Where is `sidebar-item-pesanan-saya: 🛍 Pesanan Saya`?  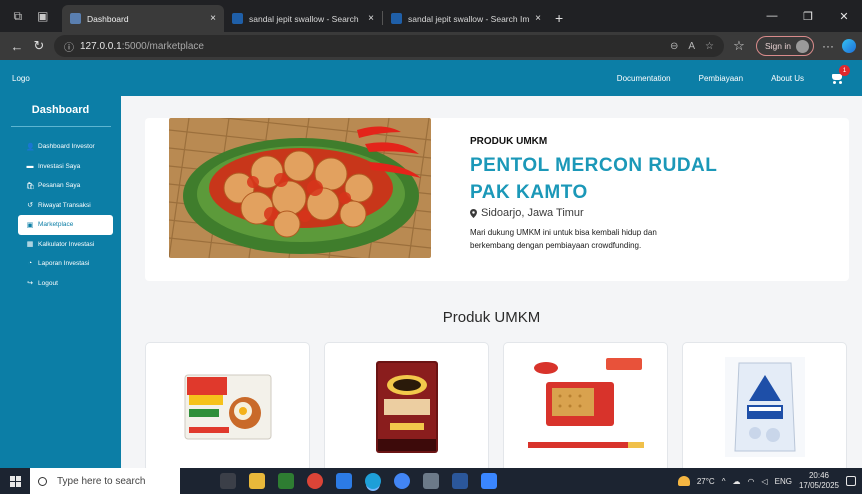 sidebar-item-pesanan-saya: 🛍 Pesanan Saya is located at coordinates (60, 186).